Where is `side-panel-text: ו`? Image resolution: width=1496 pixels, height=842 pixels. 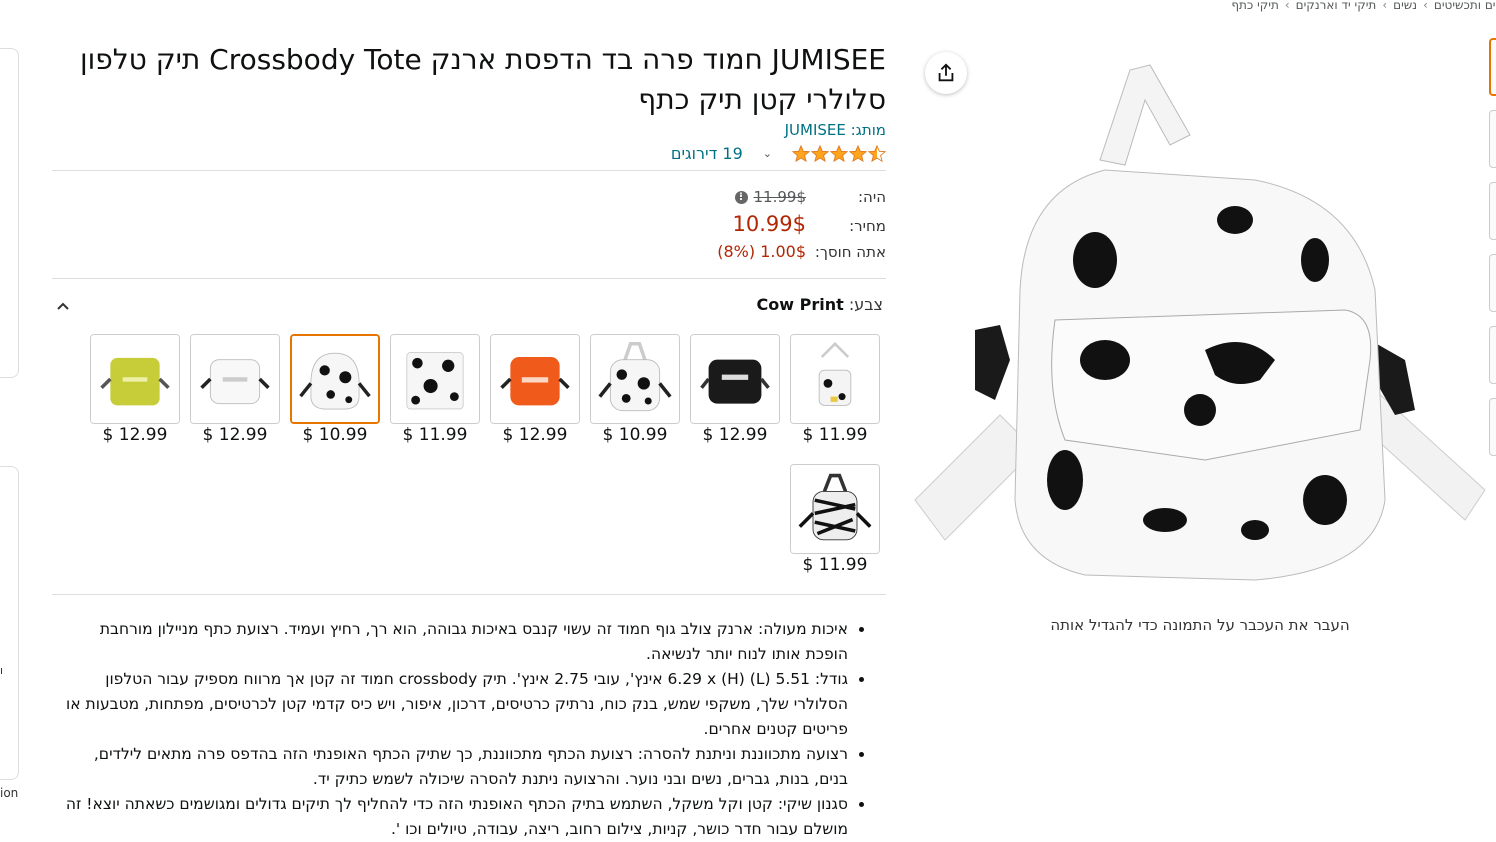 side-panel-text: ו is located at coordinates (1, 670).